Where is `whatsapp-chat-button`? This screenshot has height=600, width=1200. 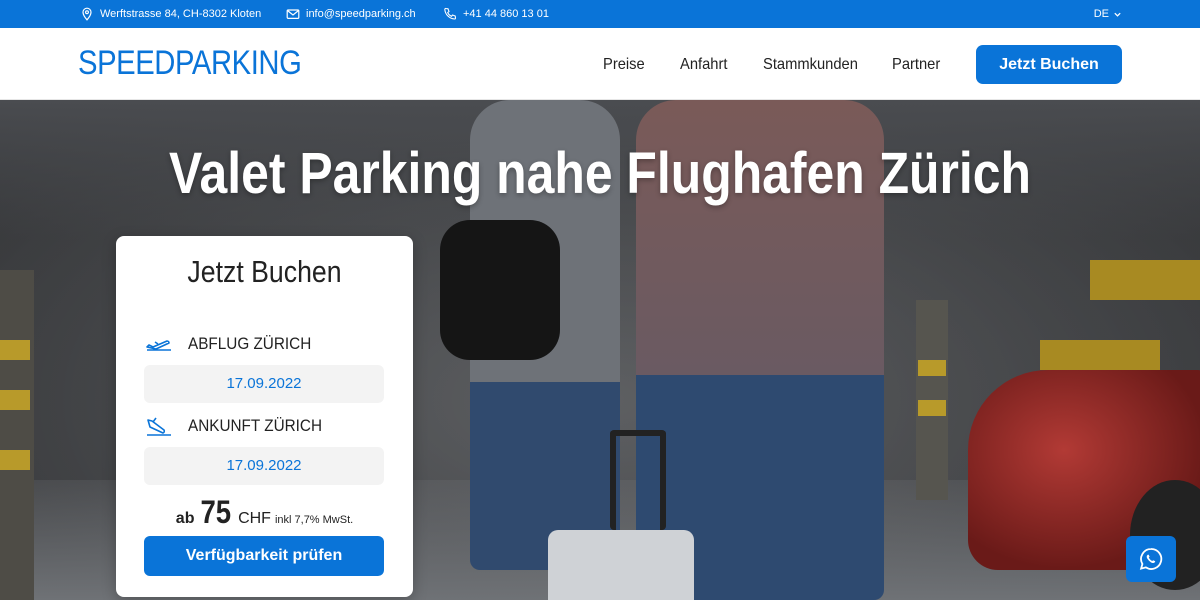 whatsapp-chat-button is located at coordinates (1151, 559).